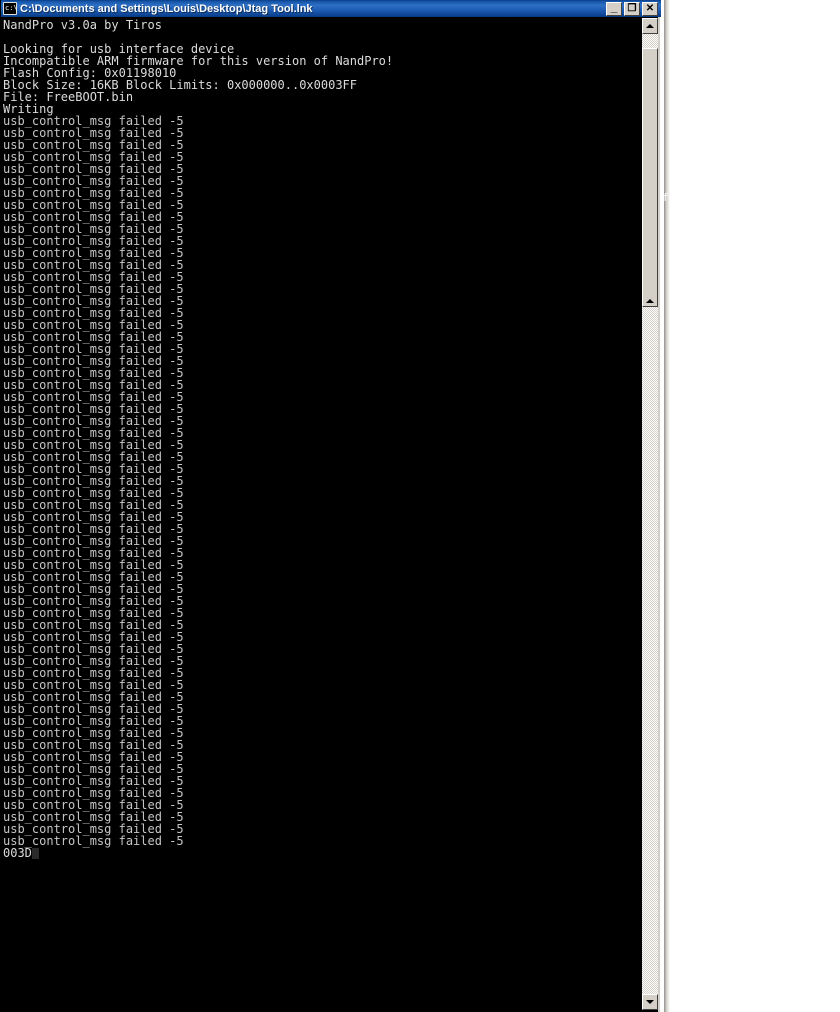  I want to click on background-window-partial-text: f, so click(665, 198).